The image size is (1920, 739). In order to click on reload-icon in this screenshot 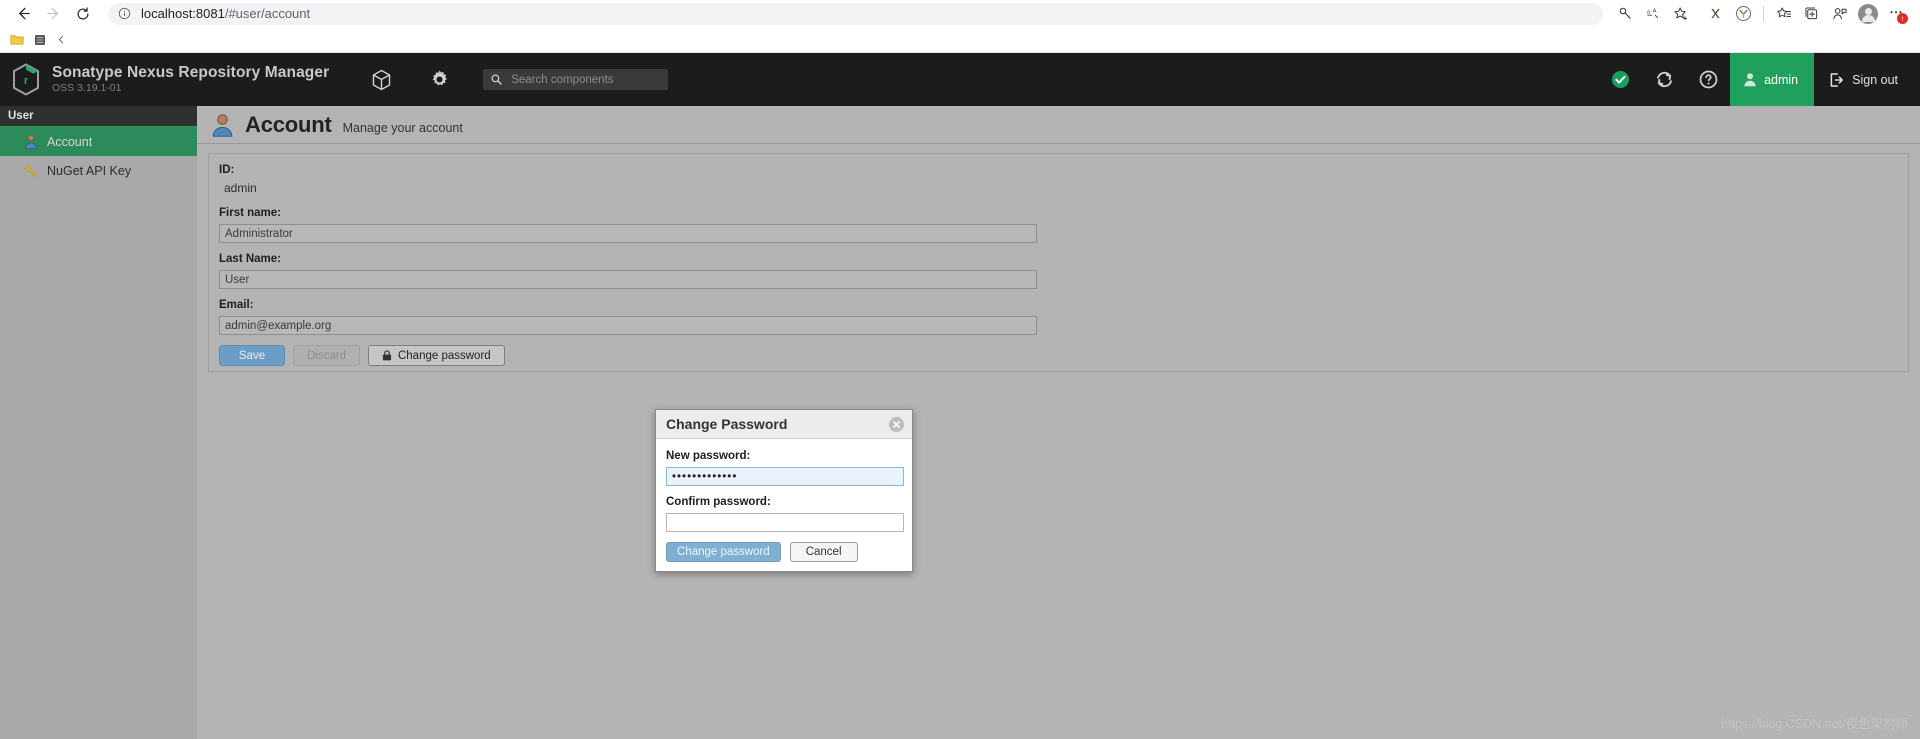, I will do `click(83, 13)`.